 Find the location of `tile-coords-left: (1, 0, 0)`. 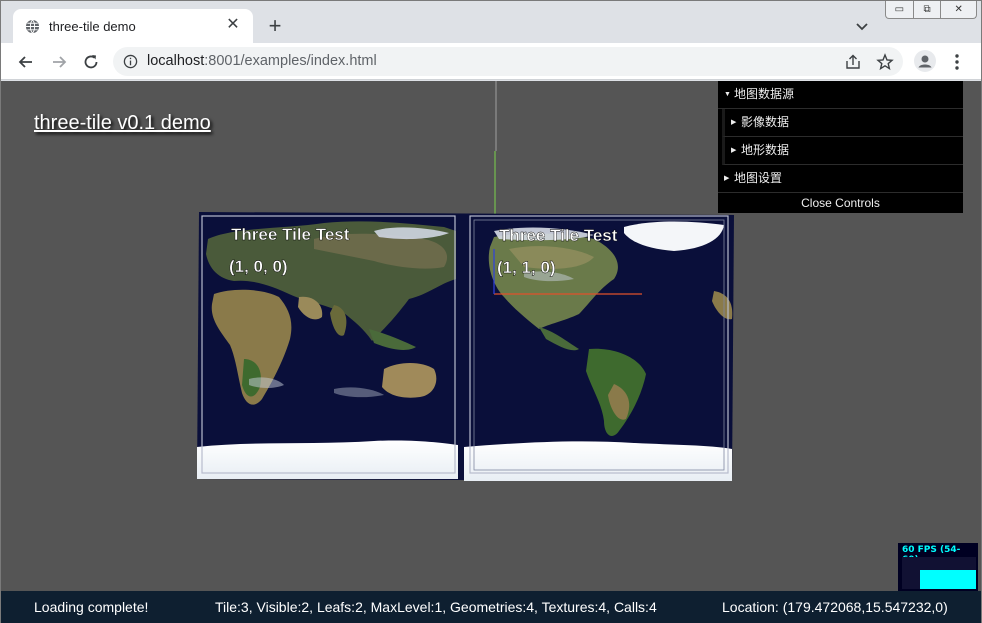

tile-coords-left: (1, 0, 0) is located at coordinates (258, 266).